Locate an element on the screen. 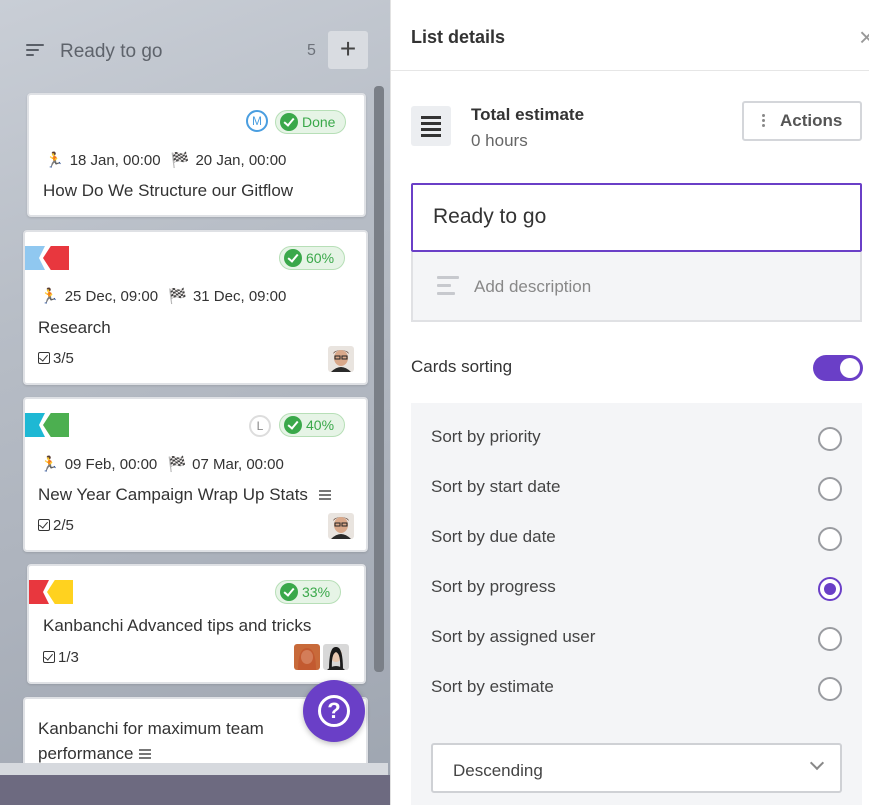  cards-sorting-label: Cards sorting is located at coordinates (462, 366).